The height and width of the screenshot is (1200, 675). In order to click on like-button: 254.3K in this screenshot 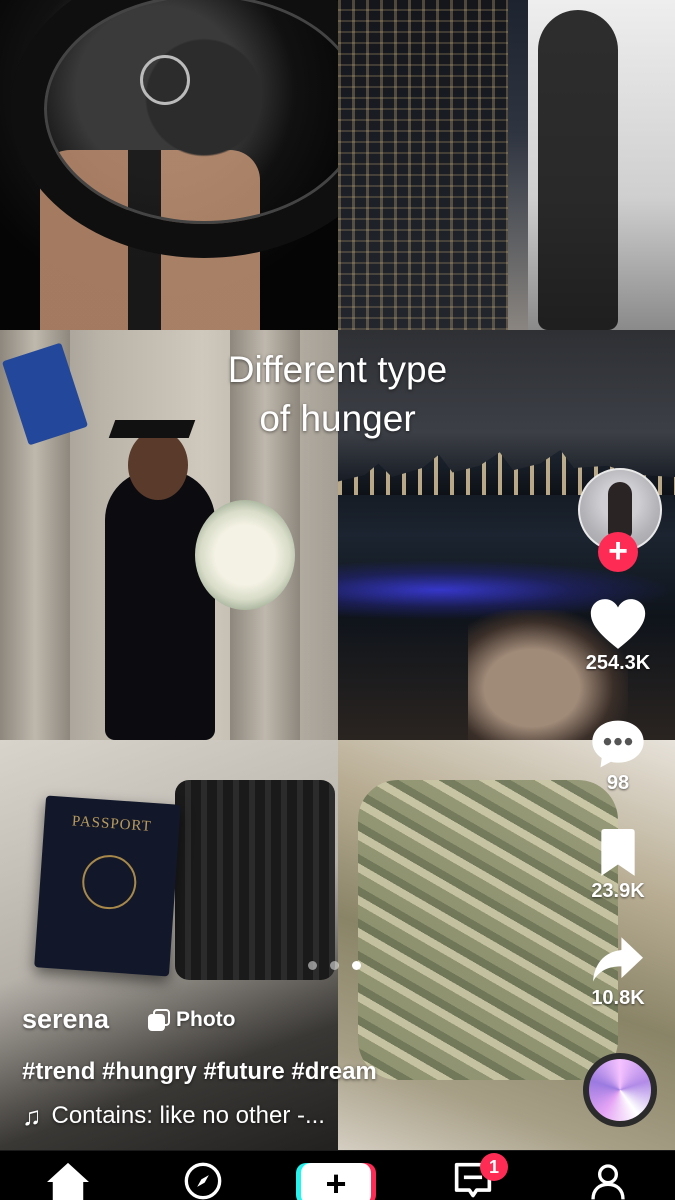, I will do `click(618, 636)`.